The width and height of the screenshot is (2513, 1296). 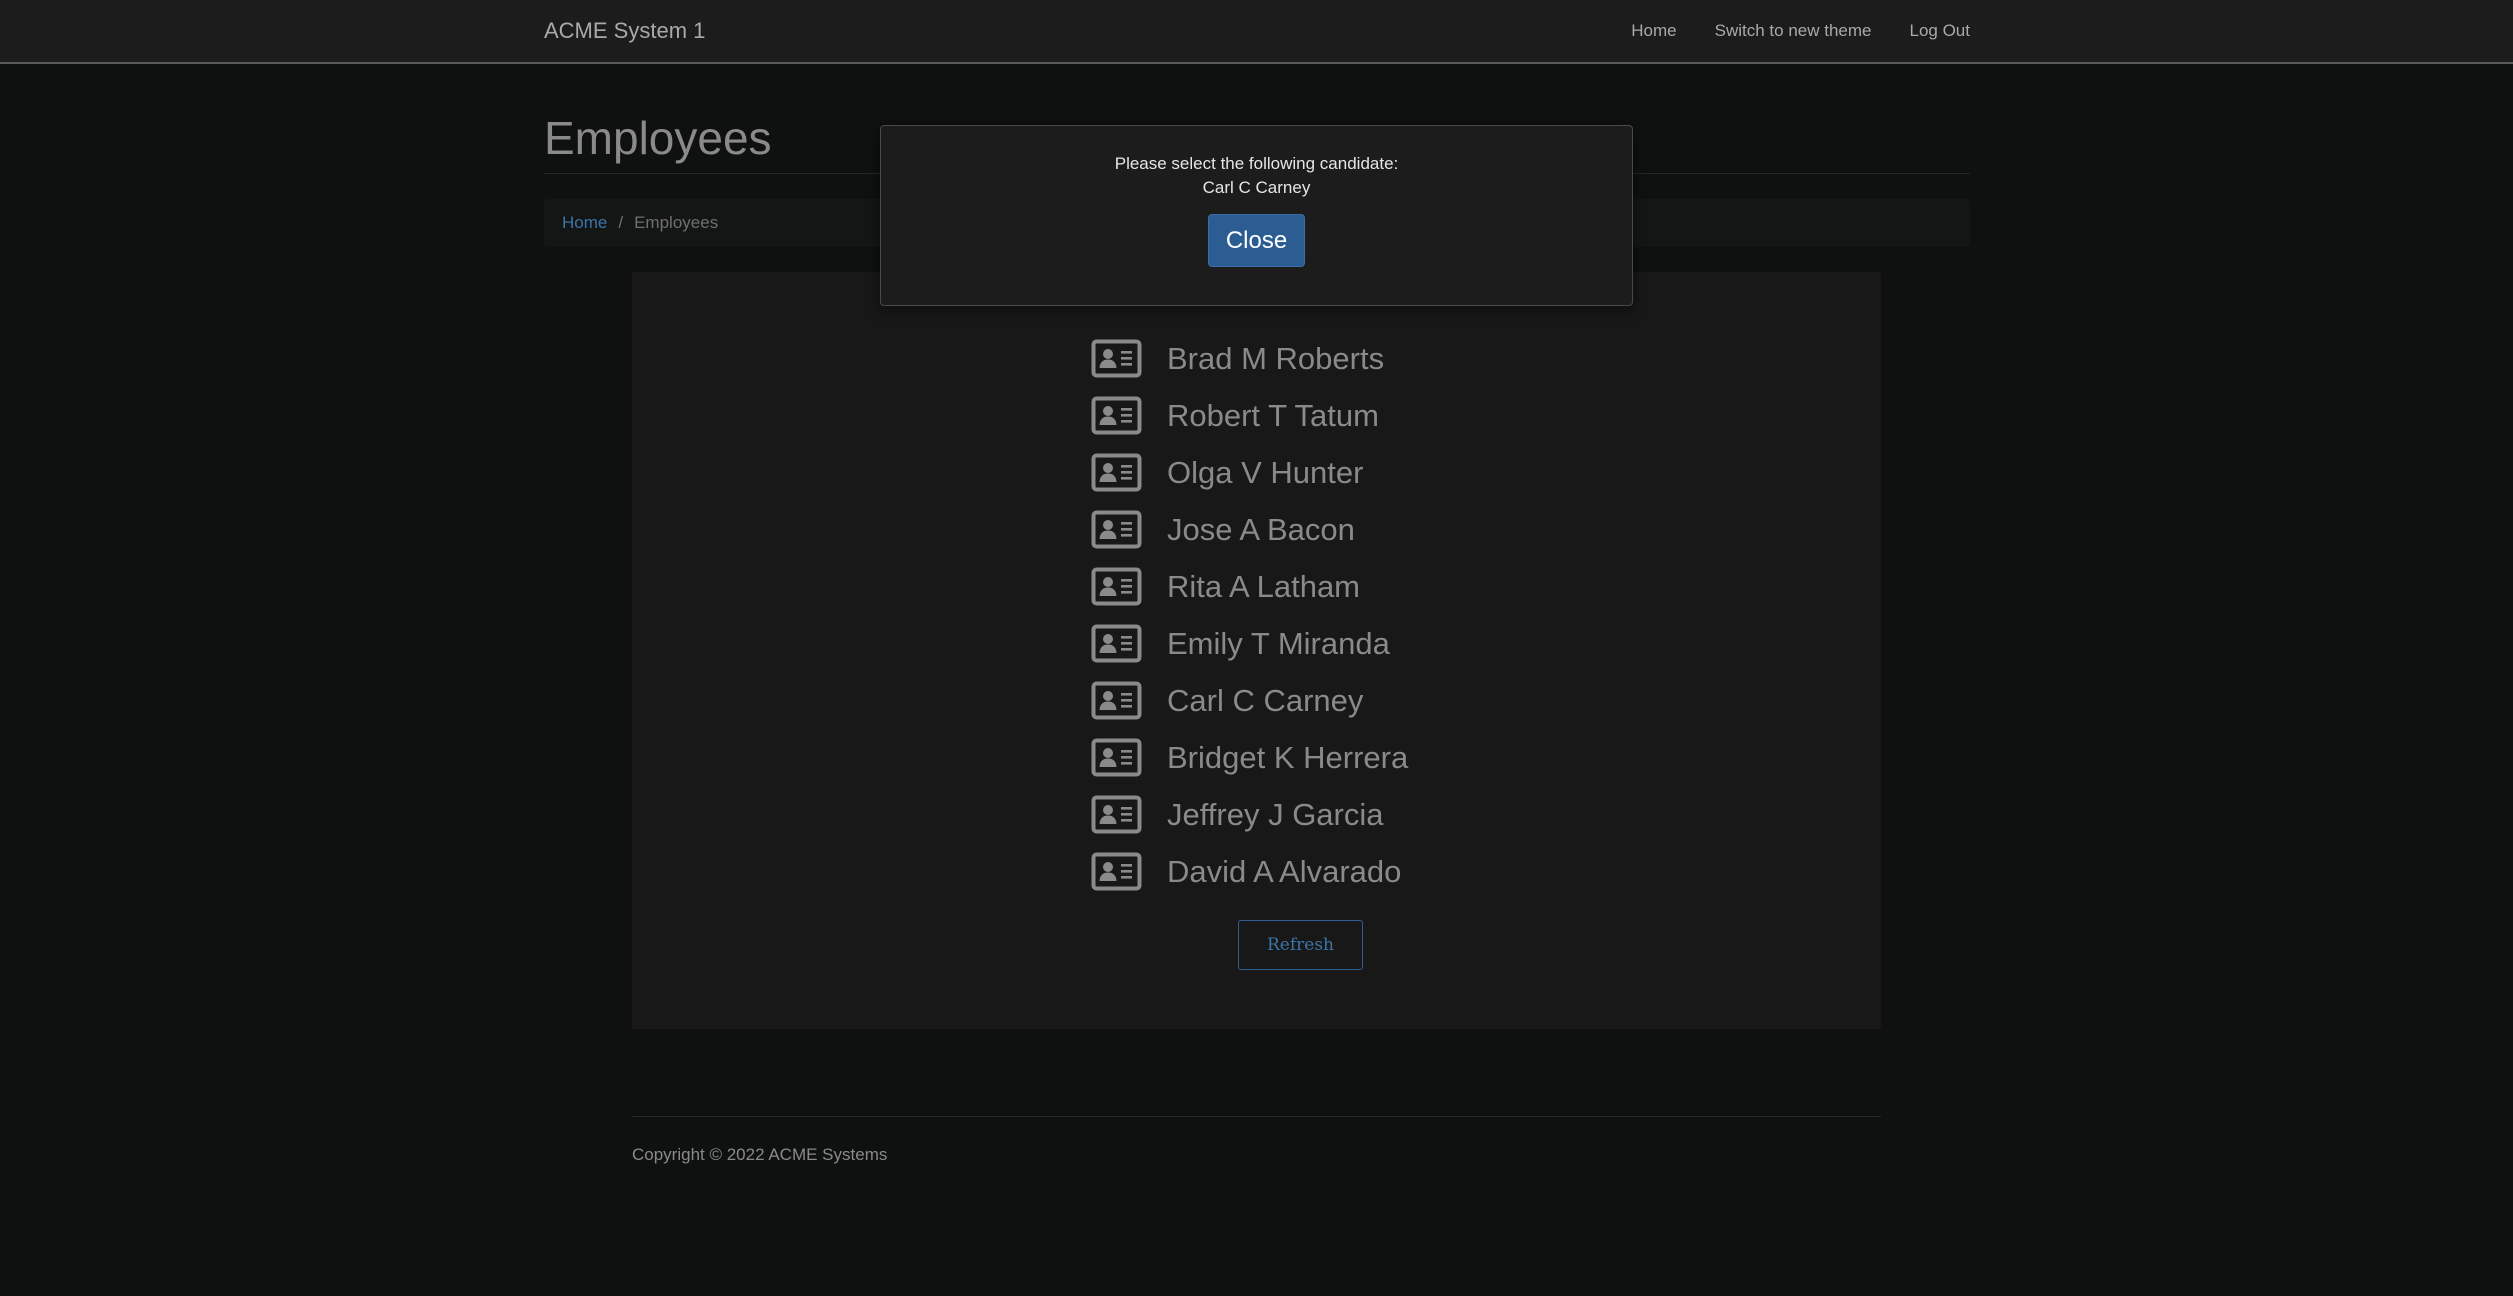 I want to click on employee-list-item: Robert T Tatum, so click(x=1249, y=415).